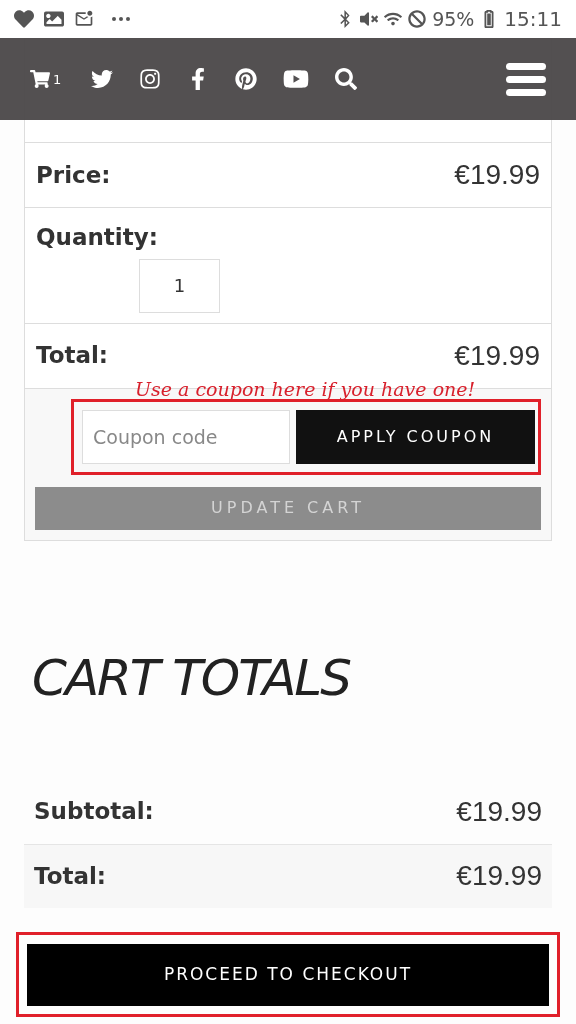  I want to click on blocked-icon, so click(417, 19).